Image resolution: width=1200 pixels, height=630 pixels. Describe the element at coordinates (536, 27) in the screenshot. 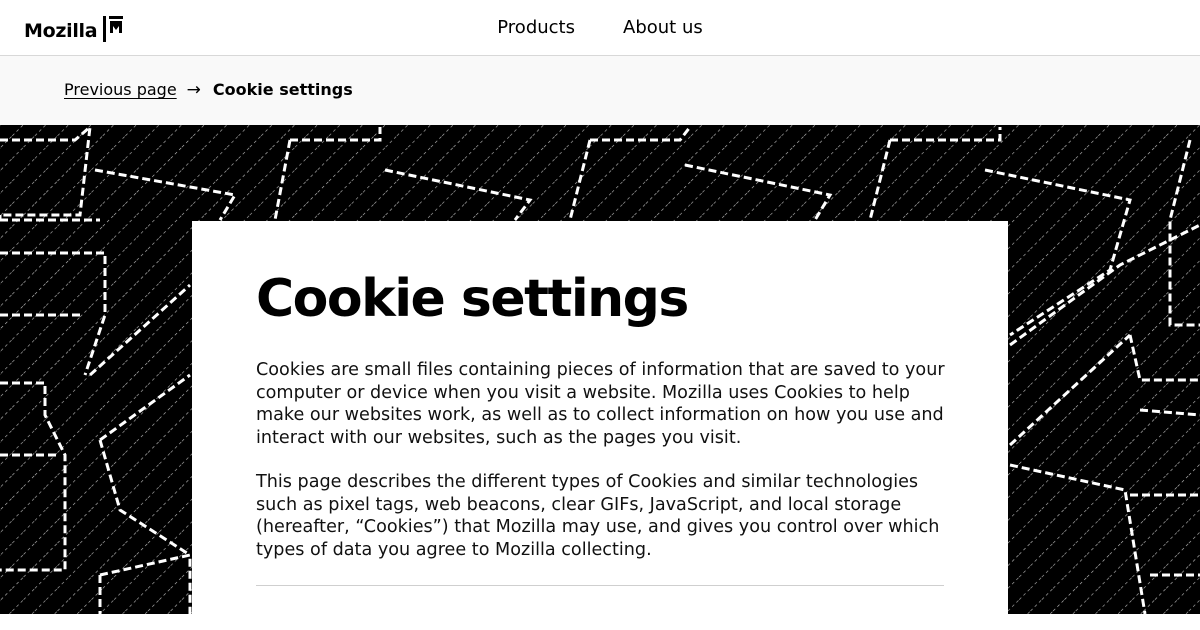

I see `nav-products: Products` at that location.